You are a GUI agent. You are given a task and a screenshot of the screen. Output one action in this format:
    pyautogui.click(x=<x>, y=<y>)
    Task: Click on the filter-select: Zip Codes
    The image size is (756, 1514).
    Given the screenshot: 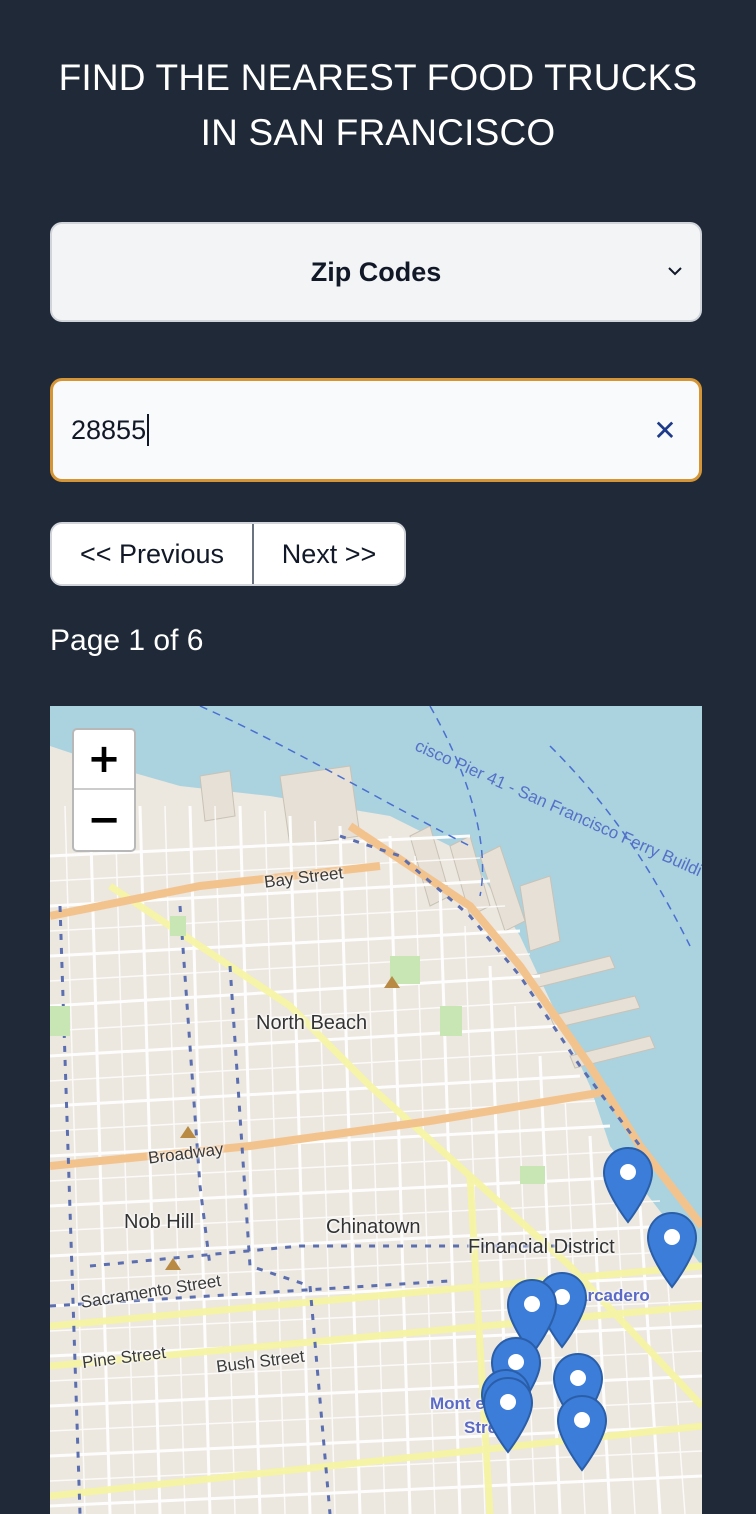 What is the action you would take?
    pyautogui.click(x=376, y=272)
    